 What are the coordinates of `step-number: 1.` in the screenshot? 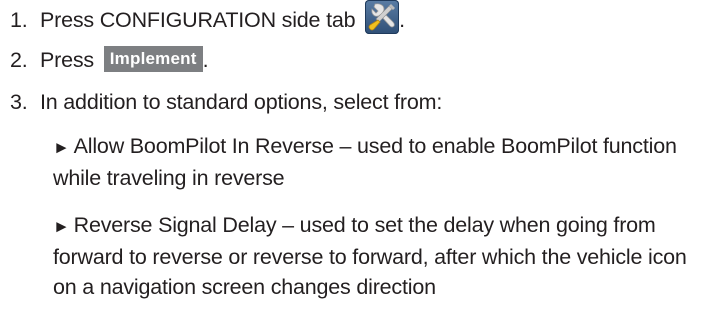 It's located at (19, 20).